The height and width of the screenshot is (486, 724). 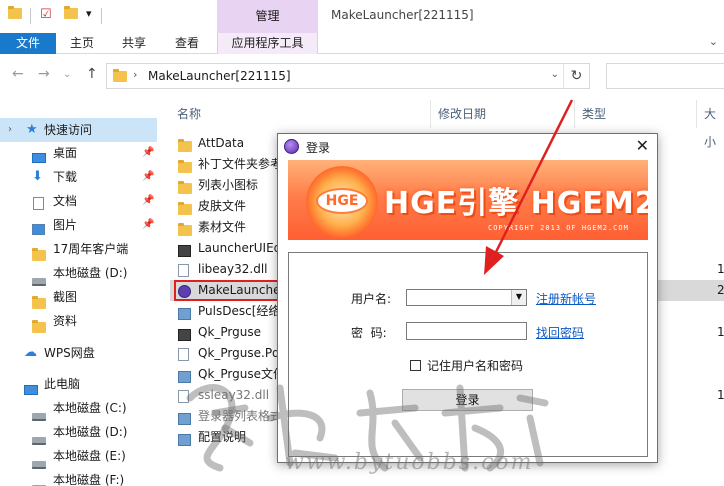 I want to click on tab-view: 查看, so click(x=187, y=43).